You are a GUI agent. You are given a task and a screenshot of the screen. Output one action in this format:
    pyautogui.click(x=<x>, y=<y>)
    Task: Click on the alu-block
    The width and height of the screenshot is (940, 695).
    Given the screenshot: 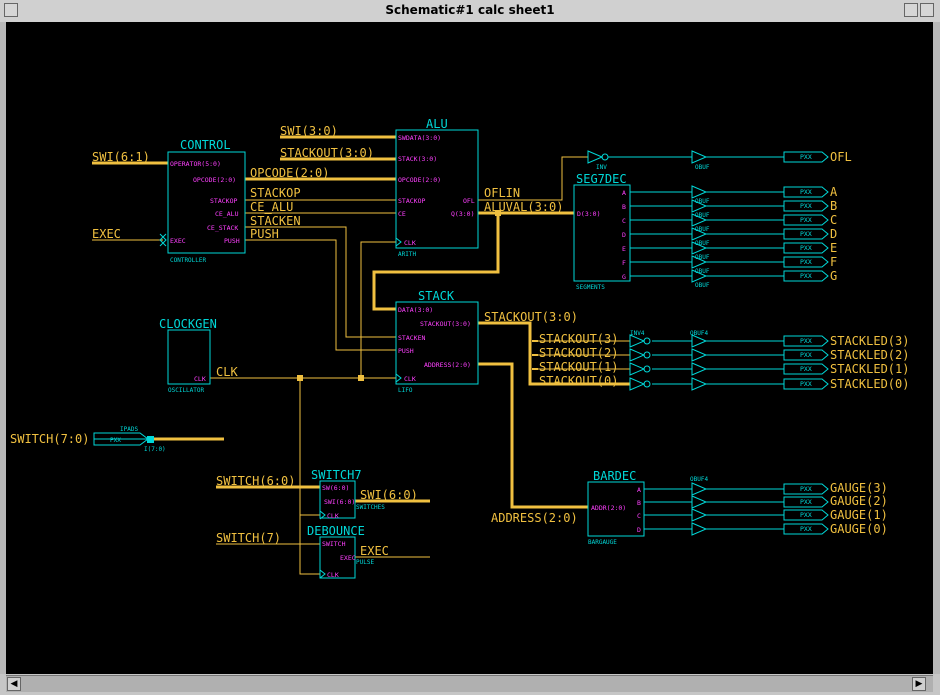 What is the action you would take?
    pyautogui.click(x=437, y=189)
    